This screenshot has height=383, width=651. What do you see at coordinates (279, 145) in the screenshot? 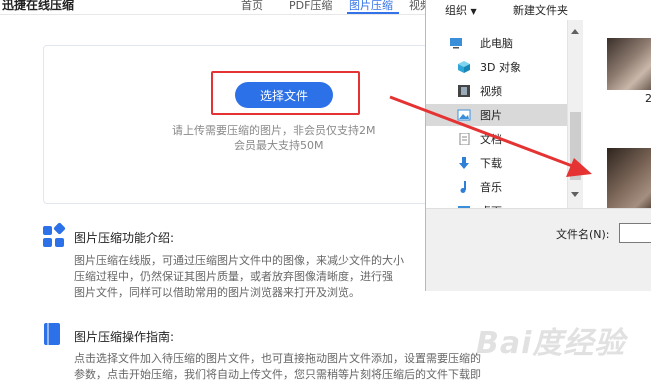
I see `upload-hint-member: 会员最大支持50M` at bounding box center [279, 145].